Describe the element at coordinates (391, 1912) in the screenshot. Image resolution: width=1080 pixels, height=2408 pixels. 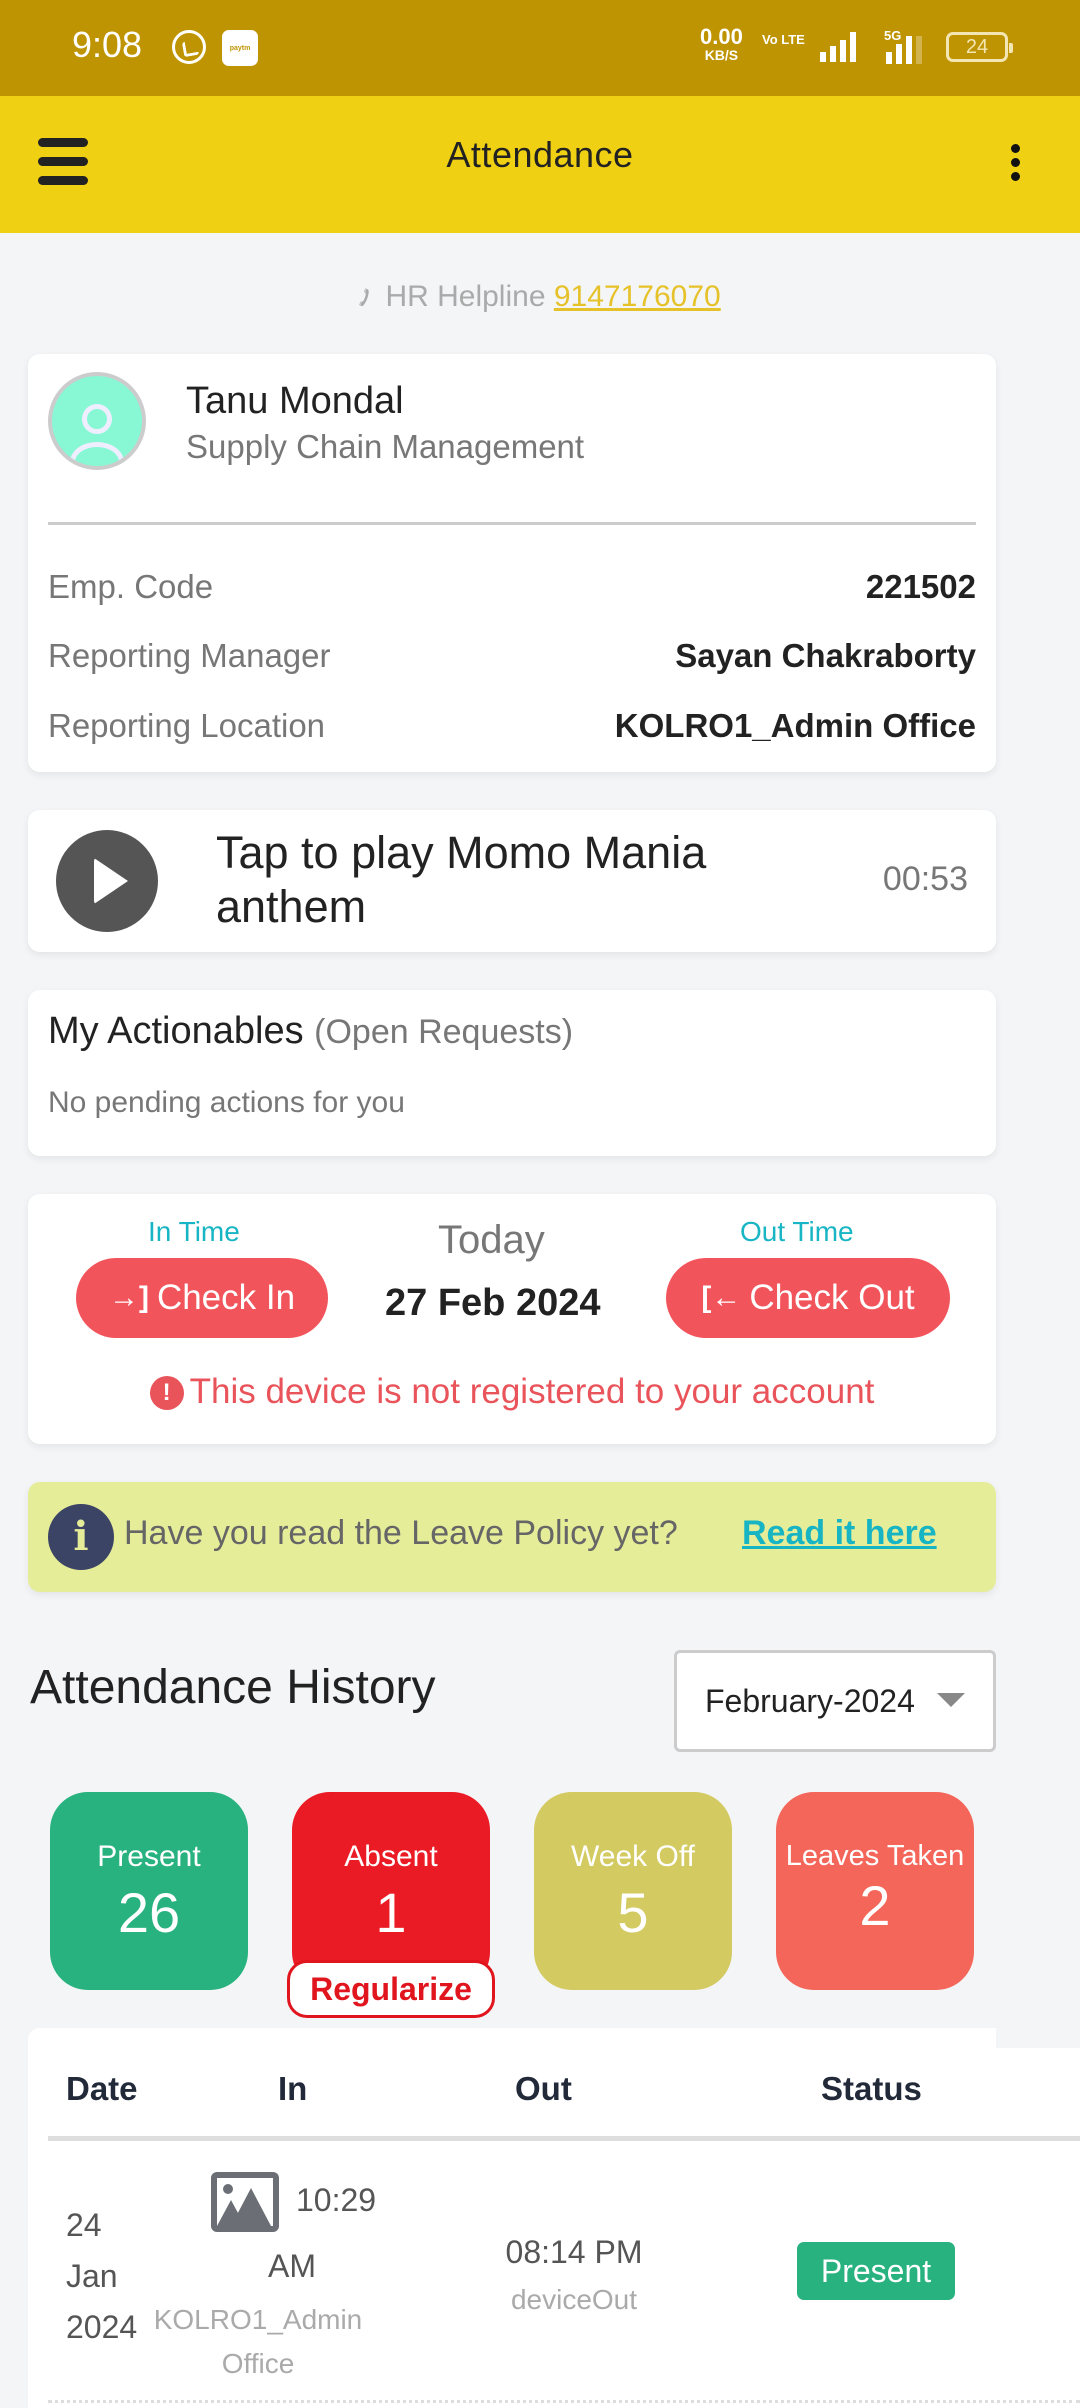
I see `stat-value: 1` at that location.